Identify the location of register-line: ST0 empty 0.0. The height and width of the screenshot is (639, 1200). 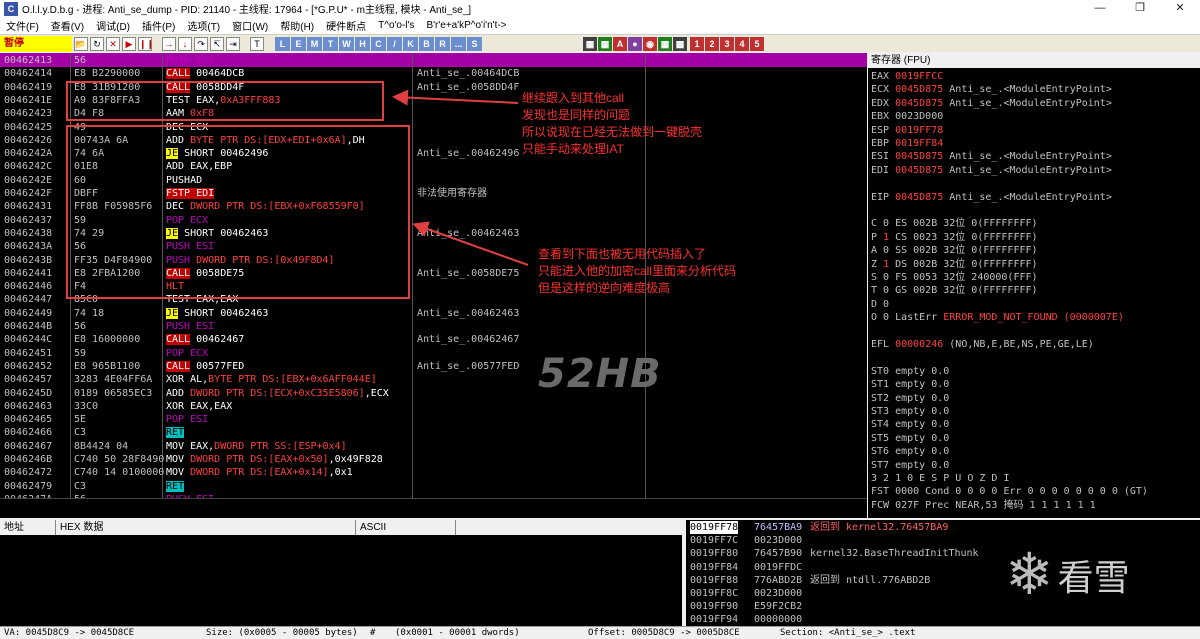
(910, 371).